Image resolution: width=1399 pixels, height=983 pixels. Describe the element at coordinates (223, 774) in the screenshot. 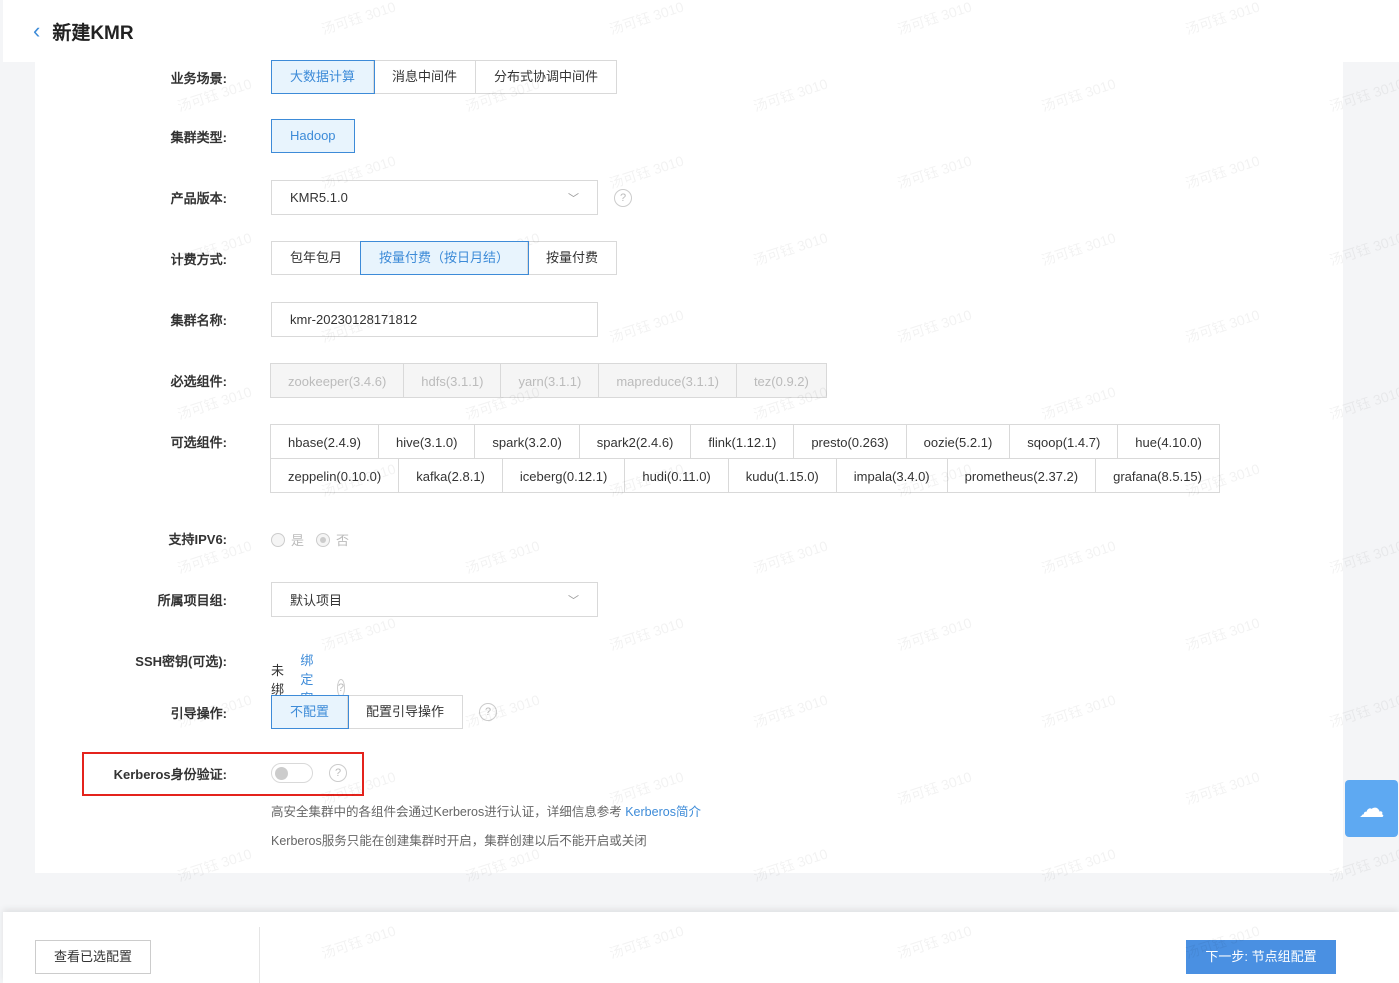

I see `highlight-box` at that location.